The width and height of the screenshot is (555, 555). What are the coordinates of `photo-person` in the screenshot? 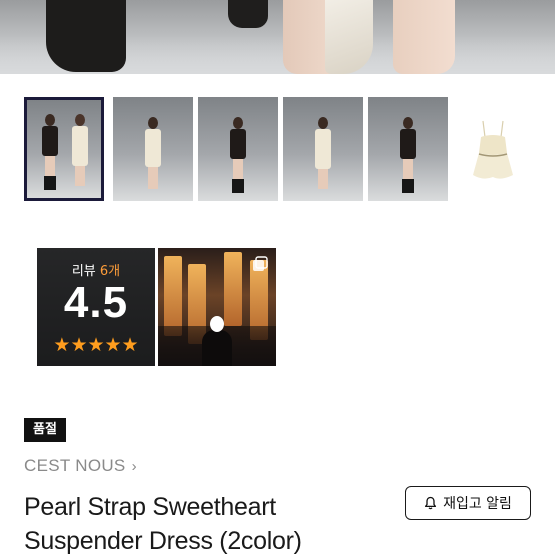 It's located at (217, 348).